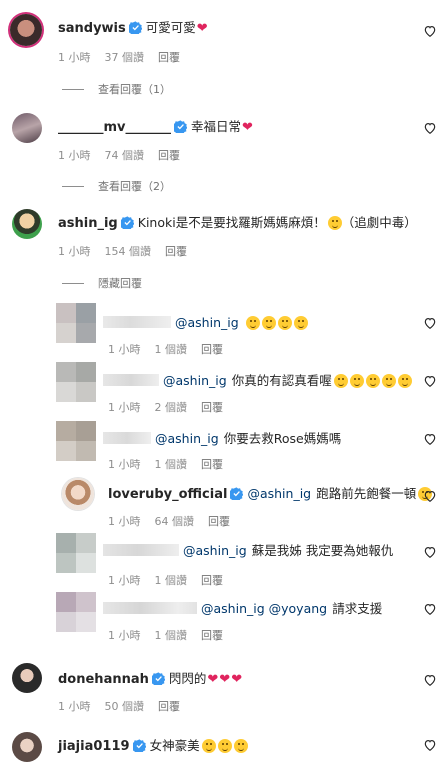 This screenshot has height=762, width=446. I want to click on view-replies-button: 查看回覆（2）, so click(116, 186).